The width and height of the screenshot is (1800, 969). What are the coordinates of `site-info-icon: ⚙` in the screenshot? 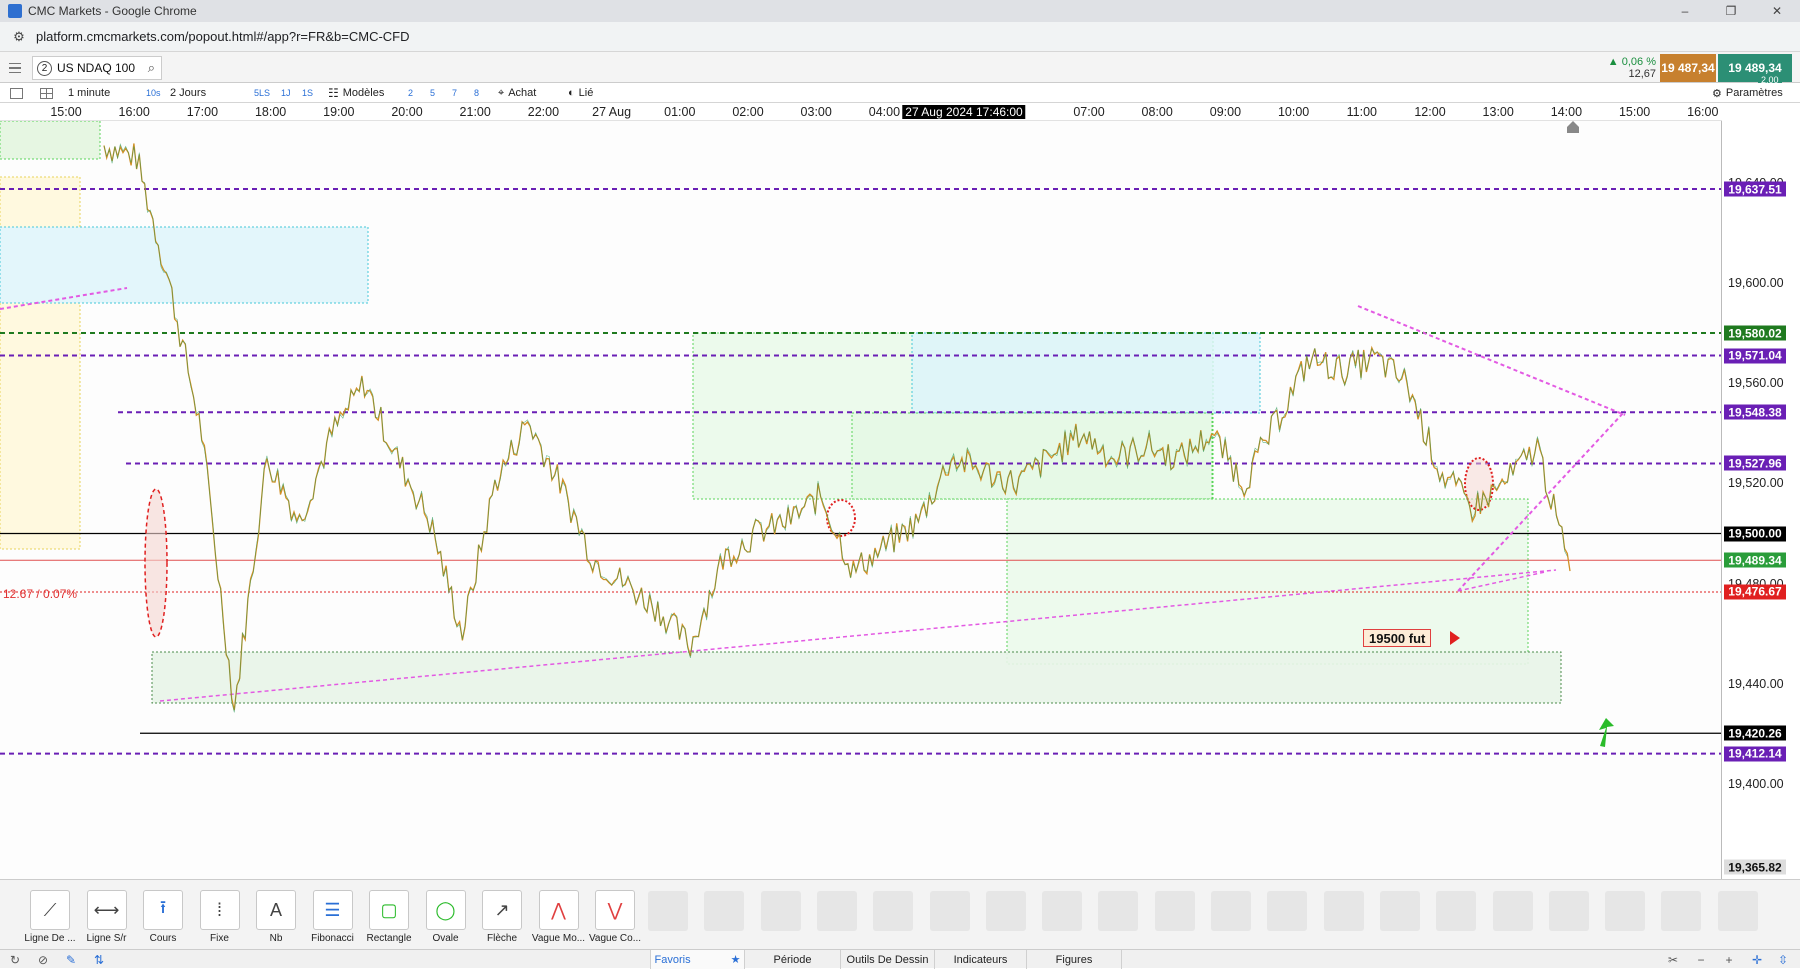 It's located at (19, 37).